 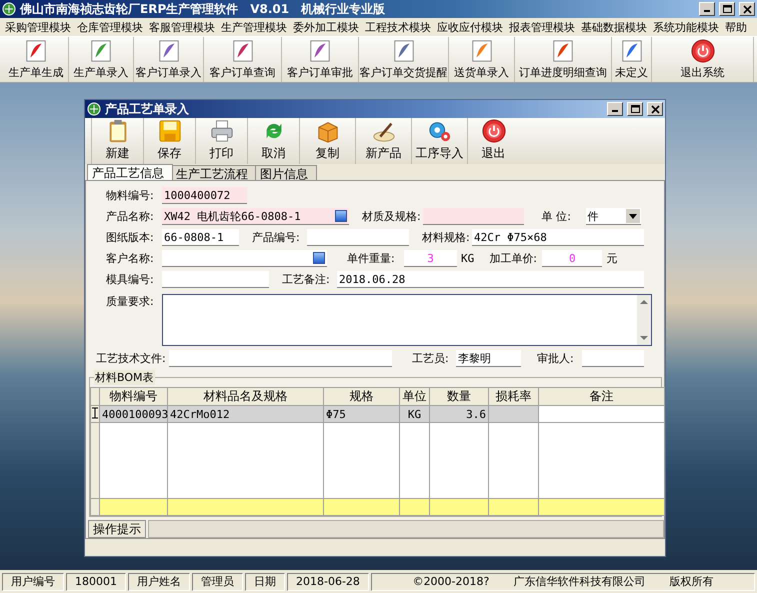 I want to click on status-text: 版权所有, so click(x=691, y=581).